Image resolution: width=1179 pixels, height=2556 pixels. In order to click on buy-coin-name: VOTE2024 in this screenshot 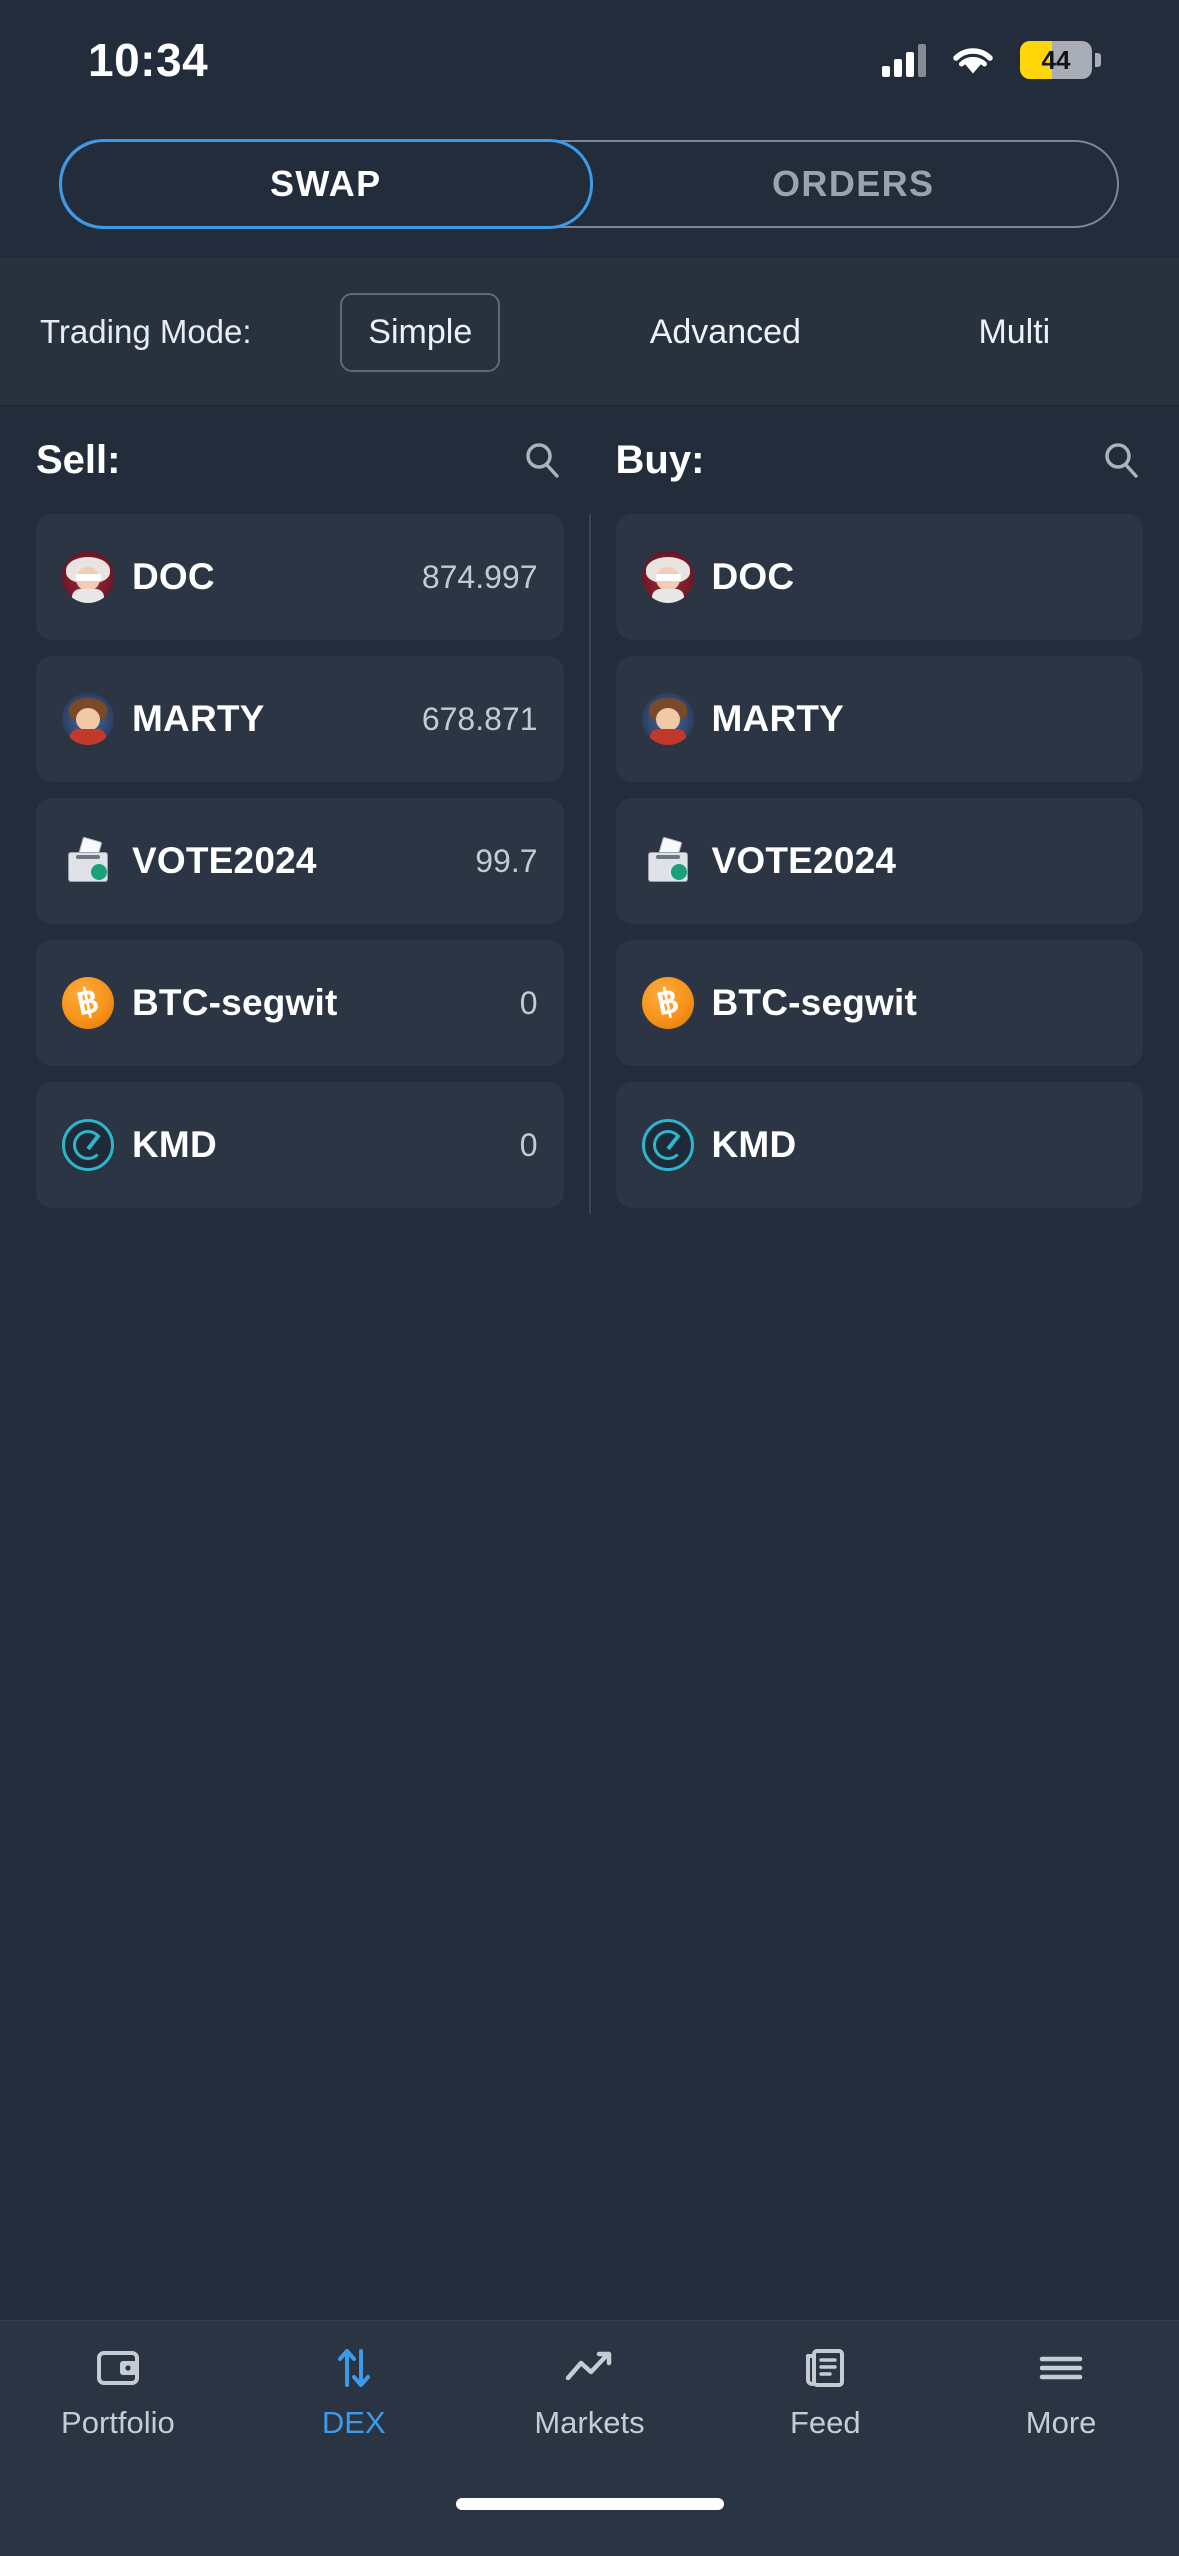, I will do `click(804, 860)`.